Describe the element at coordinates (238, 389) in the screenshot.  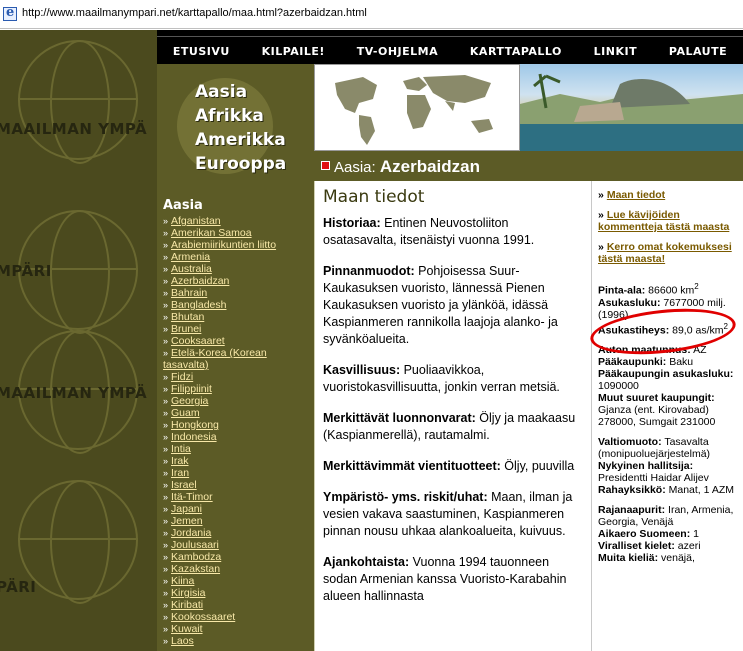
I see `country-list-item: » Filippiinit` at that location.